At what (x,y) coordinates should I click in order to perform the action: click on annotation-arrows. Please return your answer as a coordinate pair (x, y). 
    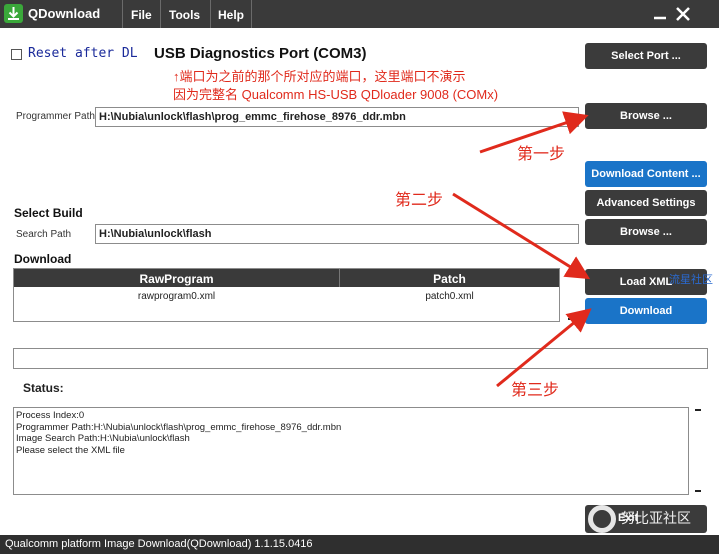
    Looking at the image, I should click on (522, 249).